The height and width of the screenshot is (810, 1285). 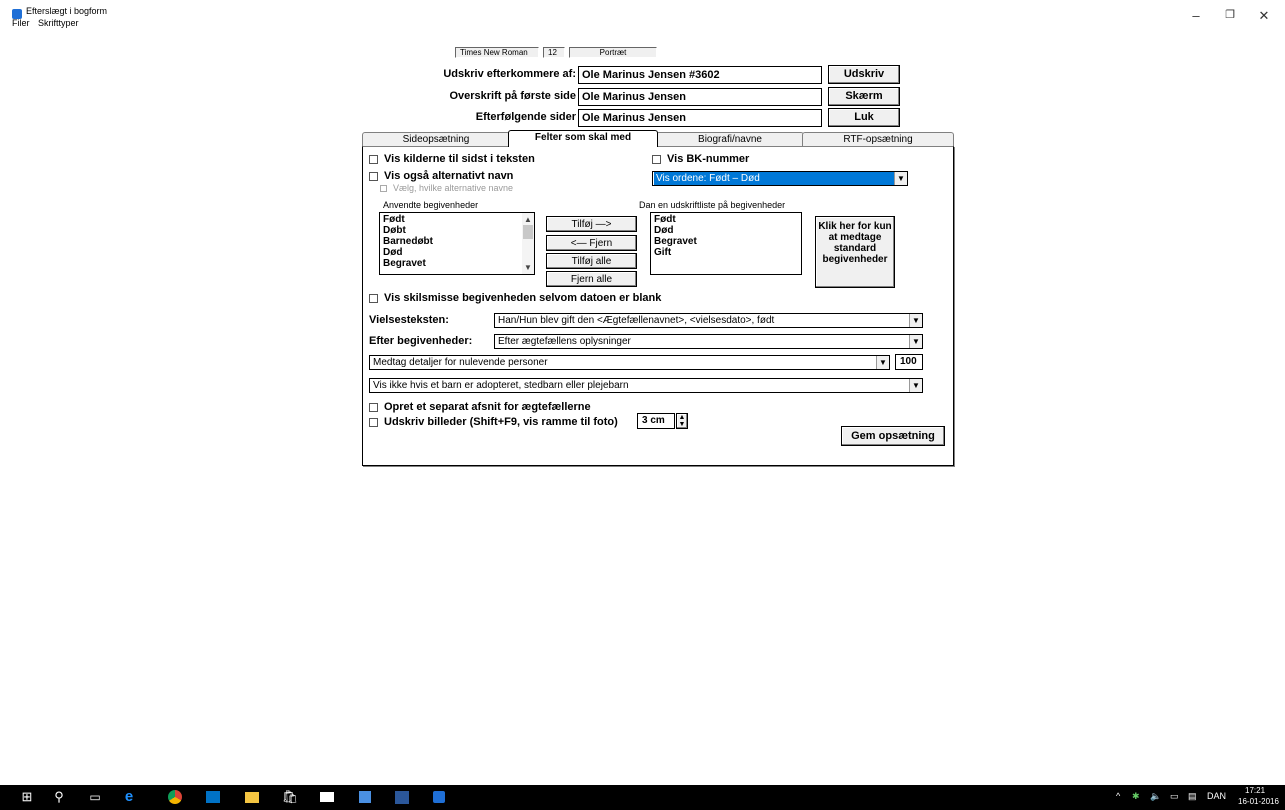 I want to click on first-page-label: Overskrift på første side, so click(x=512, y=96).